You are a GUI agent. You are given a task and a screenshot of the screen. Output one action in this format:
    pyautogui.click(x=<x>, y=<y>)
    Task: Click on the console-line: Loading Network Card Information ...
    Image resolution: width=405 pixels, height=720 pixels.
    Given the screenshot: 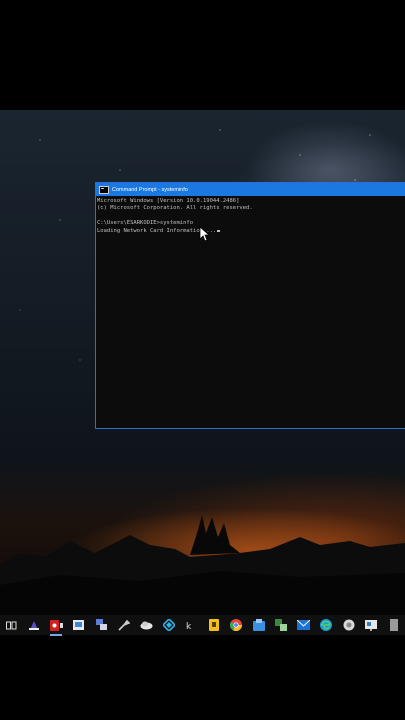 What is the action you would take?
    pyautogui.click(x=251, y=231)
    